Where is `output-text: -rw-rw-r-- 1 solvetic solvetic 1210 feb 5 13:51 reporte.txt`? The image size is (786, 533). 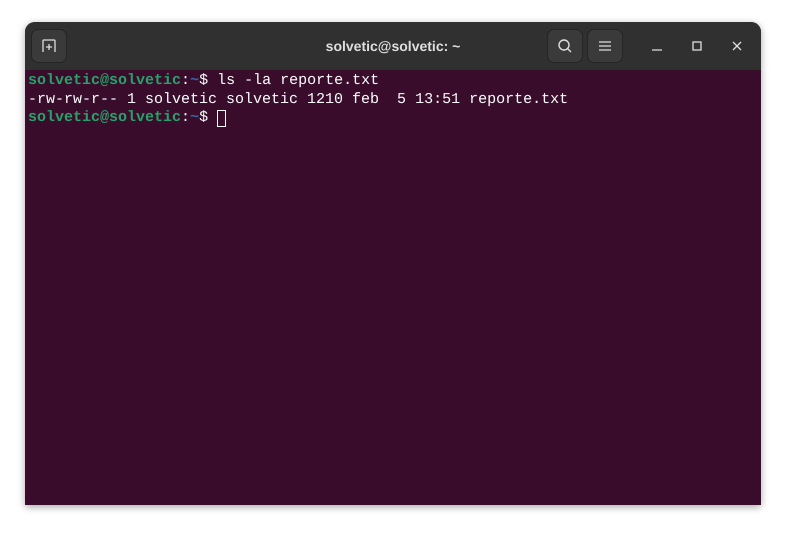
output-text: -rw-rw-r-- 1 solvetic solvetic 1210 feb 5 13:51 reporte.txt is located at coordinates (298, 99).